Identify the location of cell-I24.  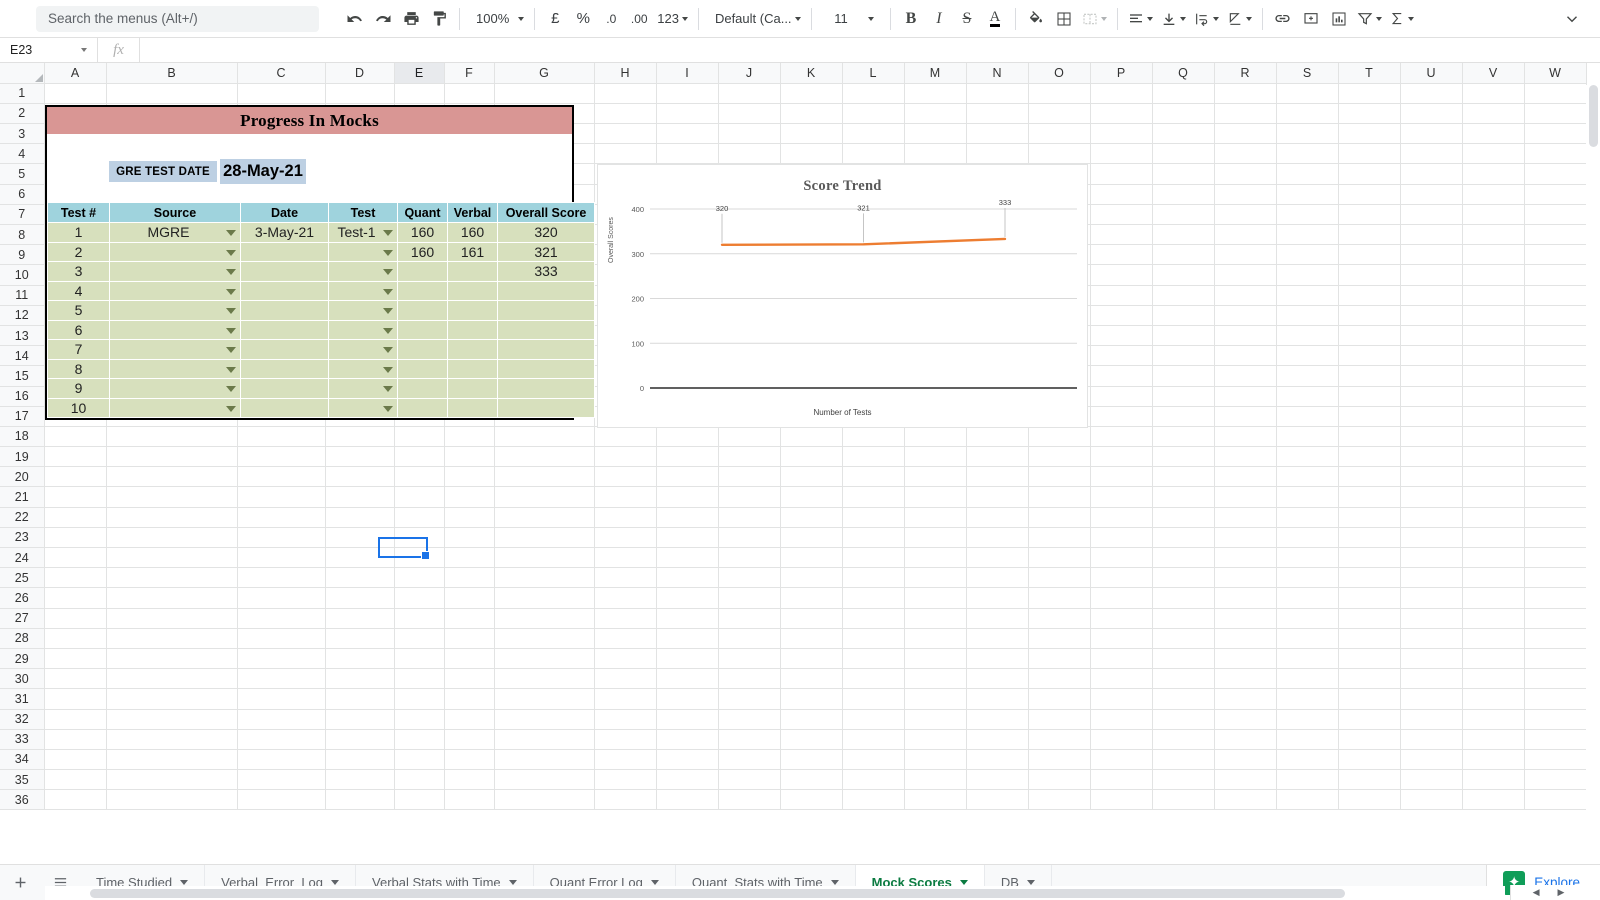
(687, 558).